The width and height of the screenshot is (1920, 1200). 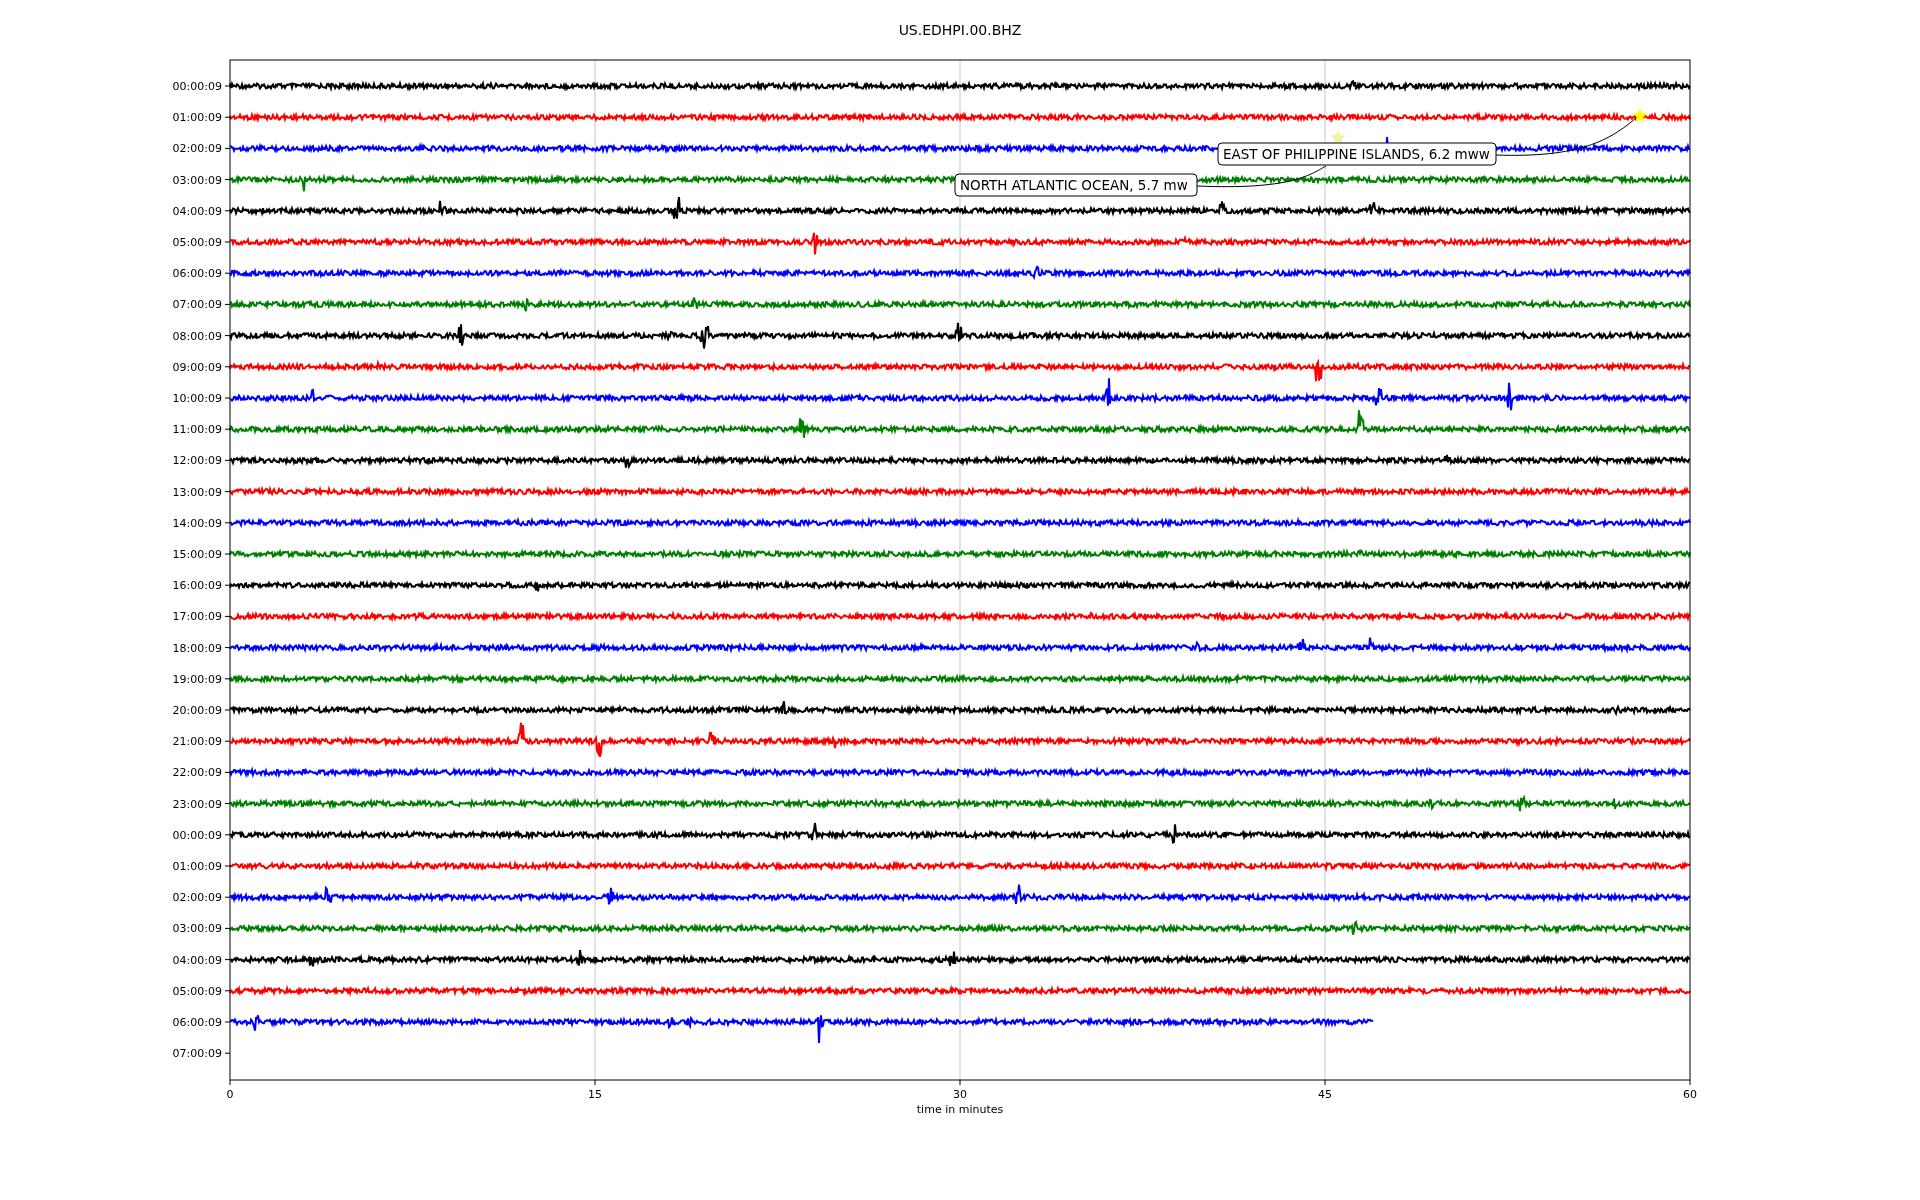 What do you see at coordinates (197, 430) in the screenshot?
I see `time-label: 11:00:09` at bounding box center [197, 430].